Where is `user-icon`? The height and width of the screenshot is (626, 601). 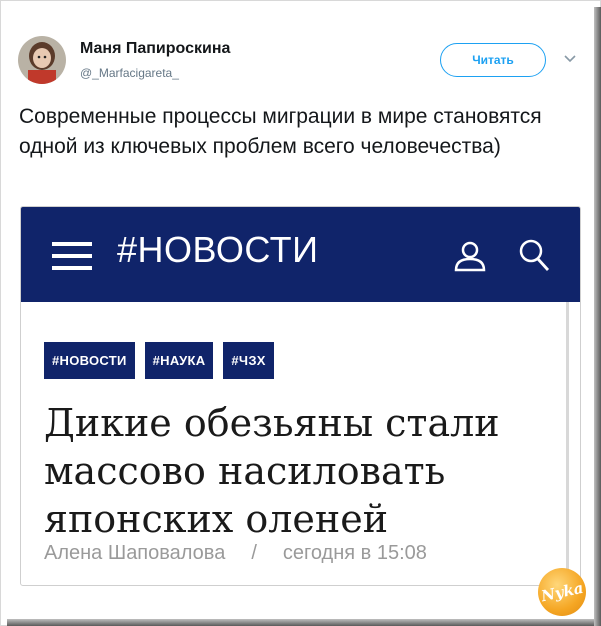 user-icon is located at coordinates (470, 256).